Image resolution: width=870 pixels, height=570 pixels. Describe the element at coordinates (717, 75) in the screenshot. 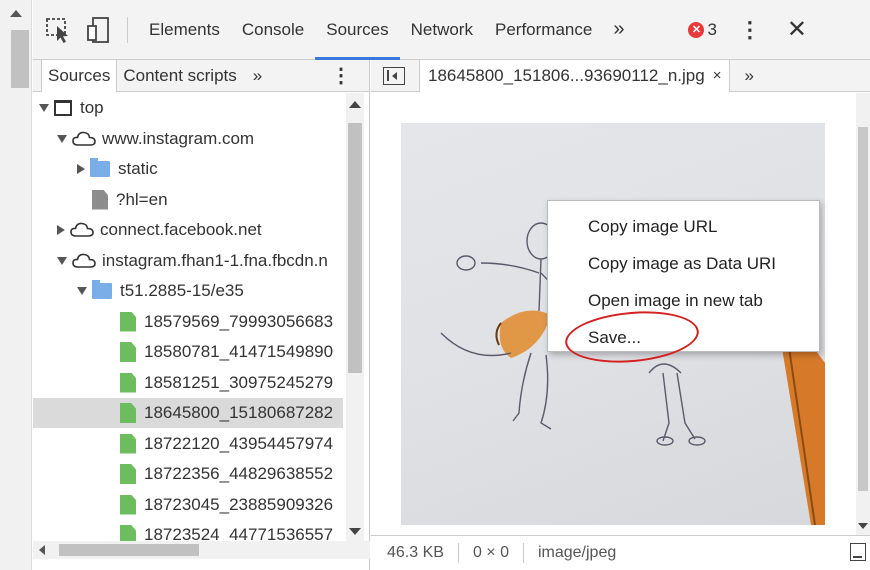

I see `close-tab-icon: ×` at that location.